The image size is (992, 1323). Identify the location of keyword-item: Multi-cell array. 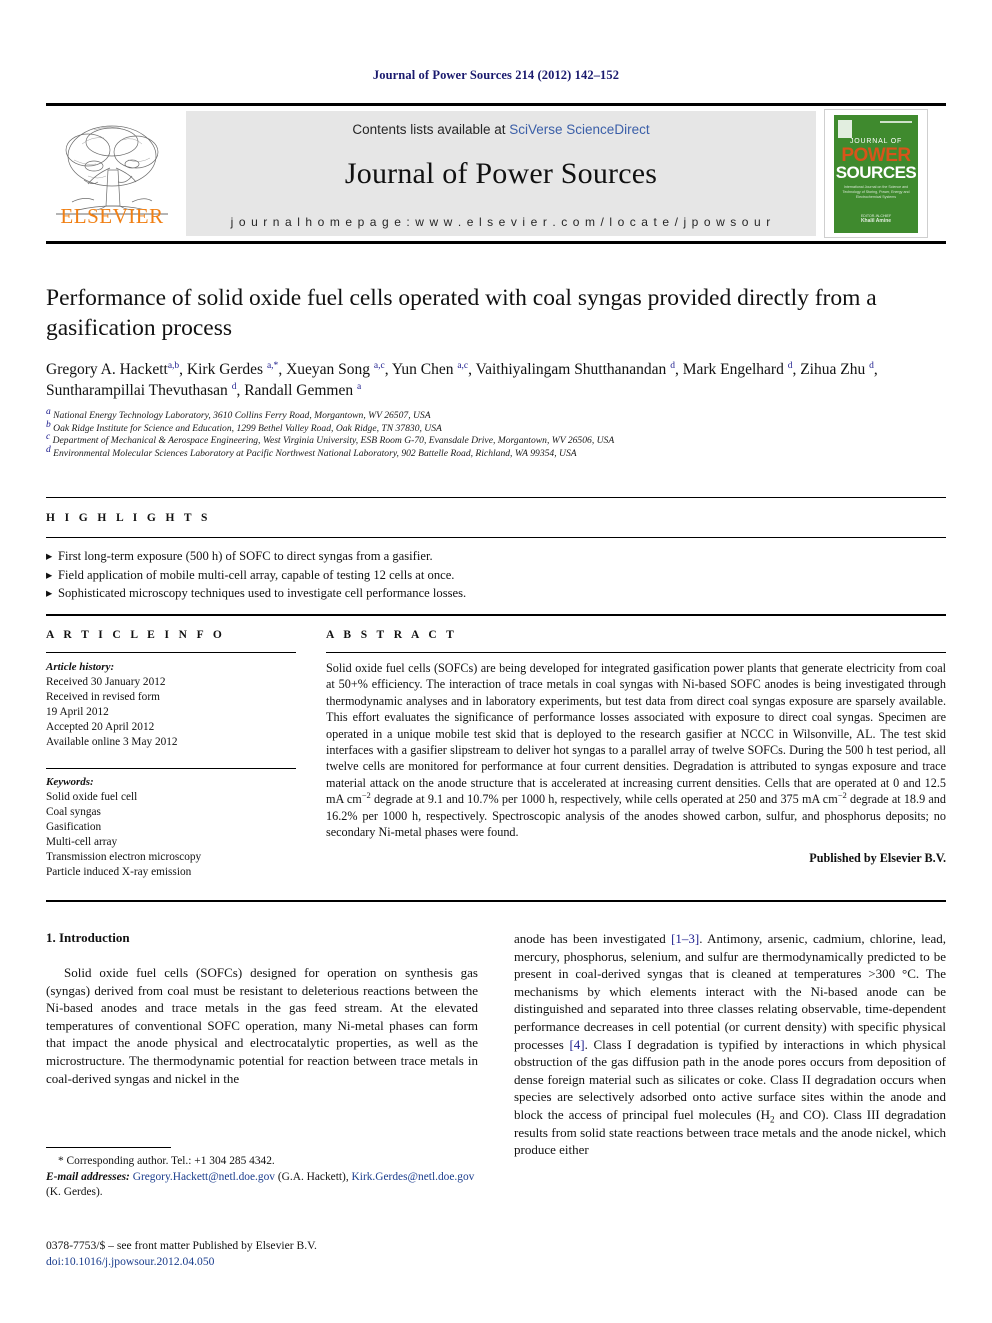
(82, 842).